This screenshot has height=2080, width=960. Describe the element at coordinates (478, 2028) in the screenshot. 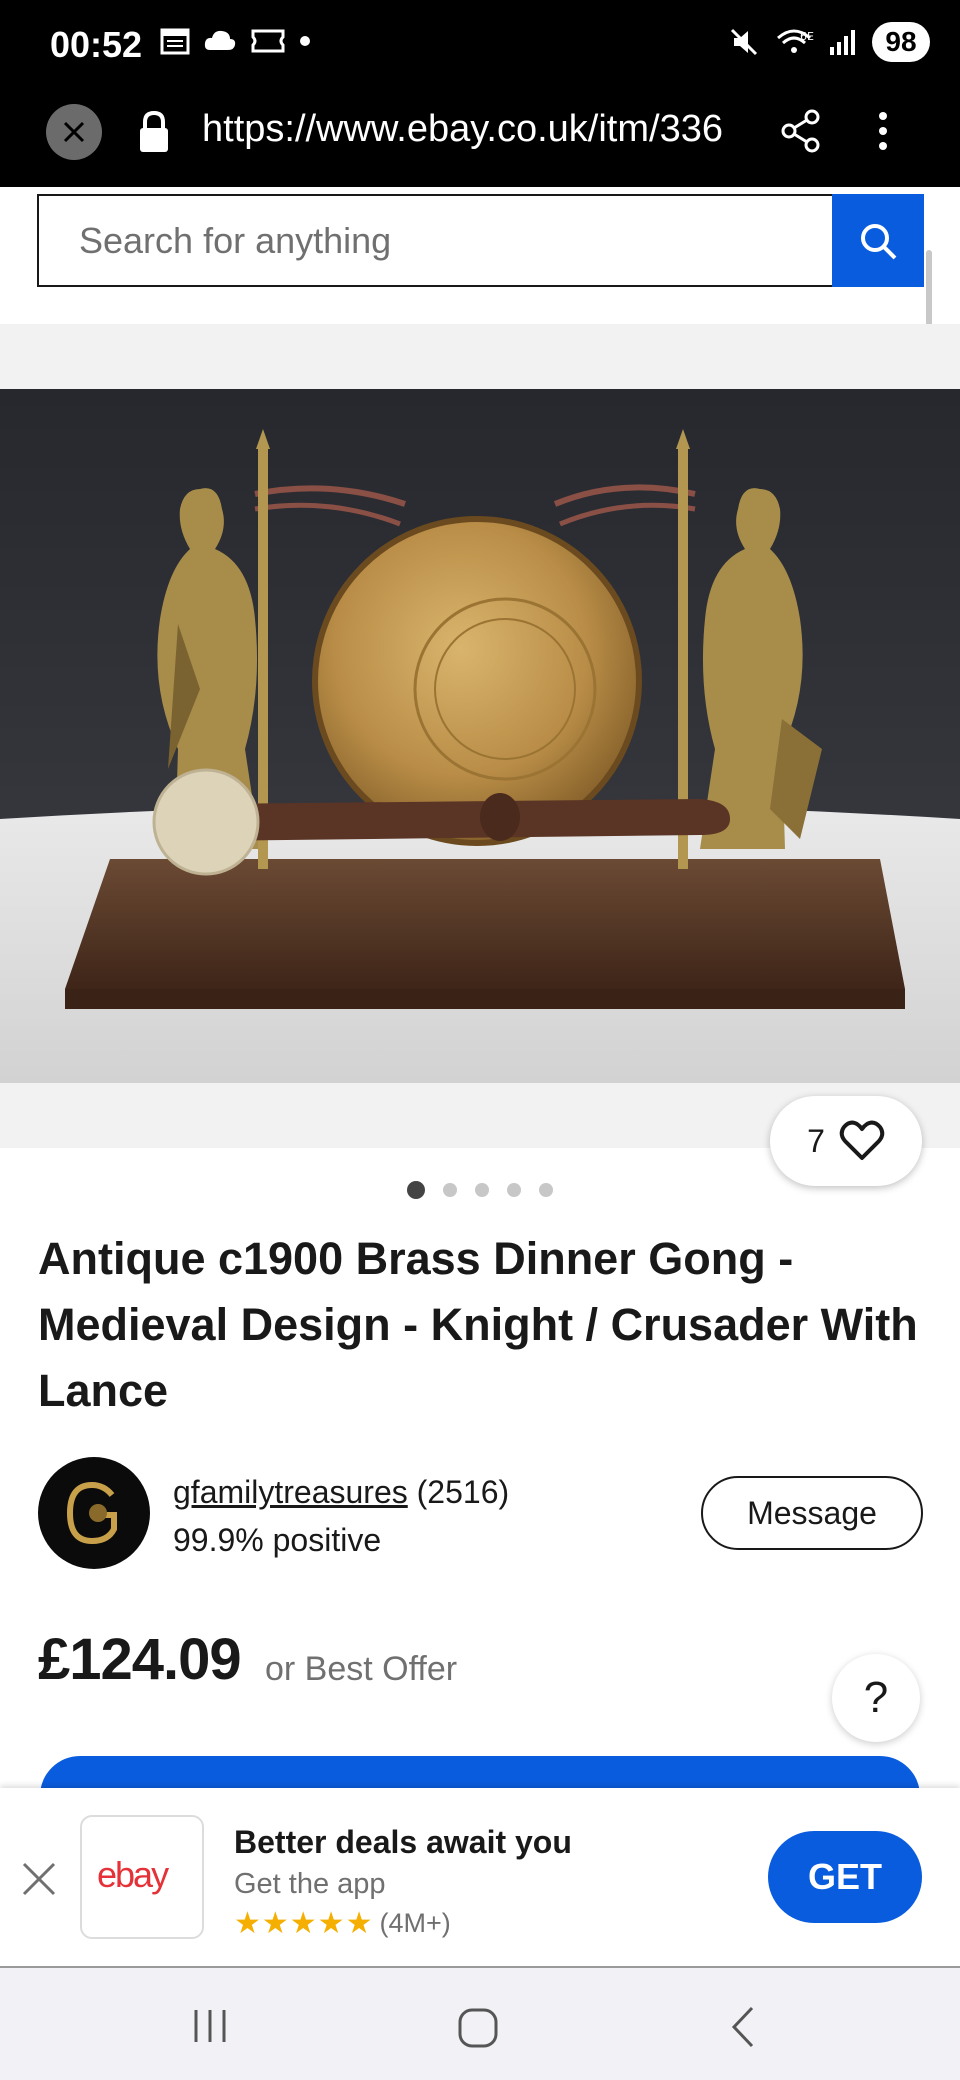

I see `home-icon` at that location.